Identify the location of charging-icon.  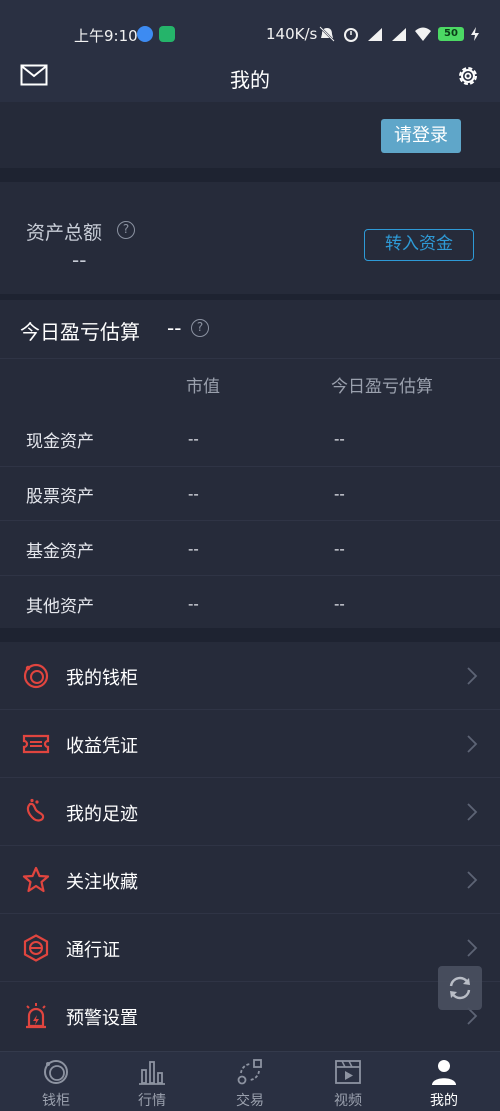
(475, 34).